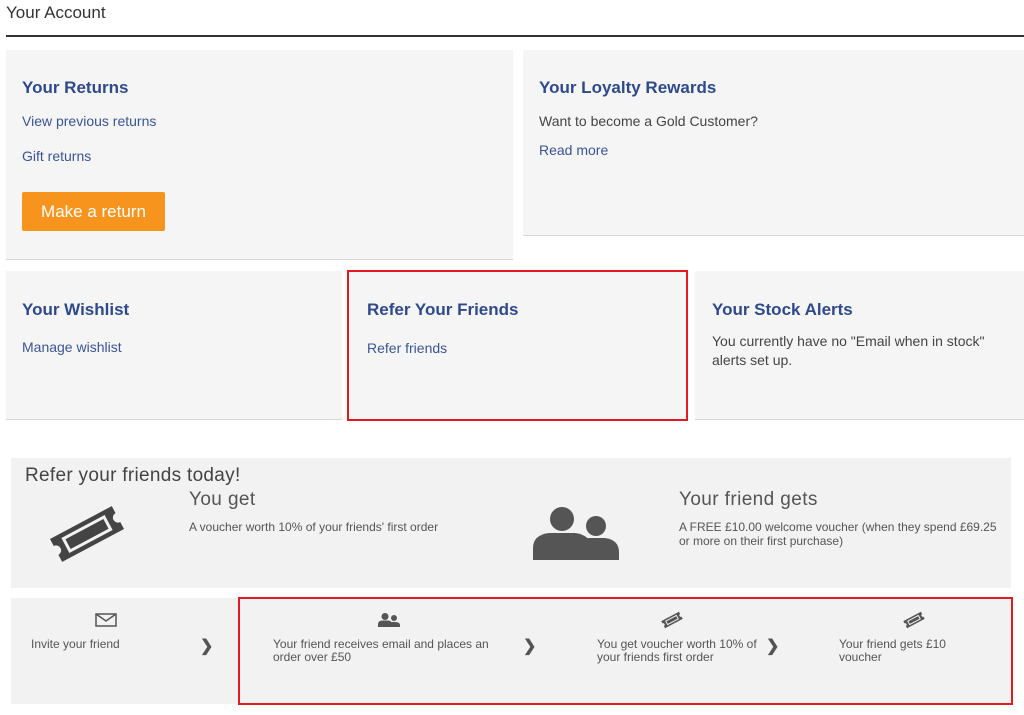  I want to click on make-return-button: Make a return, so click(93, 211).